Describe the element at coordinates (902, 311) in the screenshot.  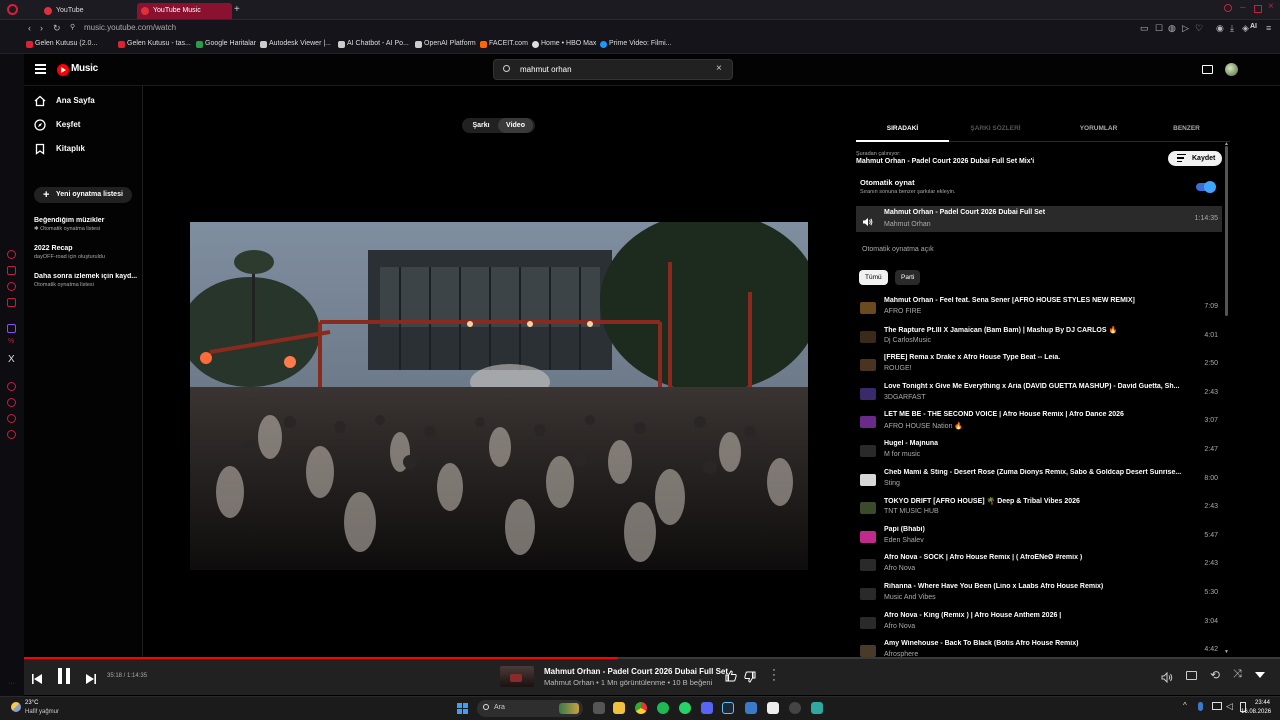
I see `queue-artist: AFRO FIRE` at that location.